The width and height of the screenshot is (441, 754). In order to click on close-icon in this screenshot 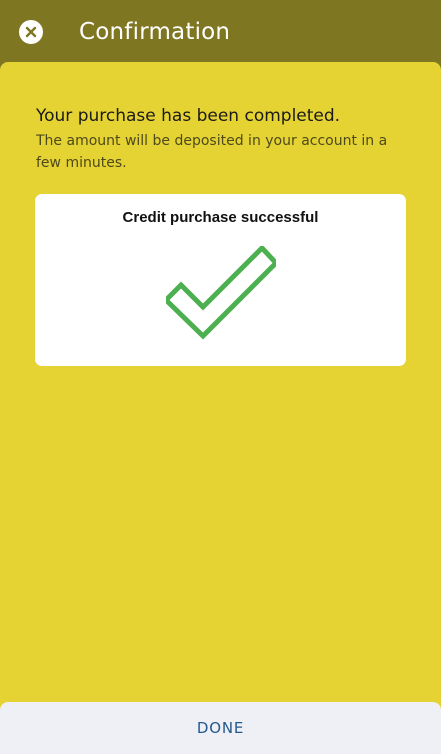, I will do `click(31, 32)`.